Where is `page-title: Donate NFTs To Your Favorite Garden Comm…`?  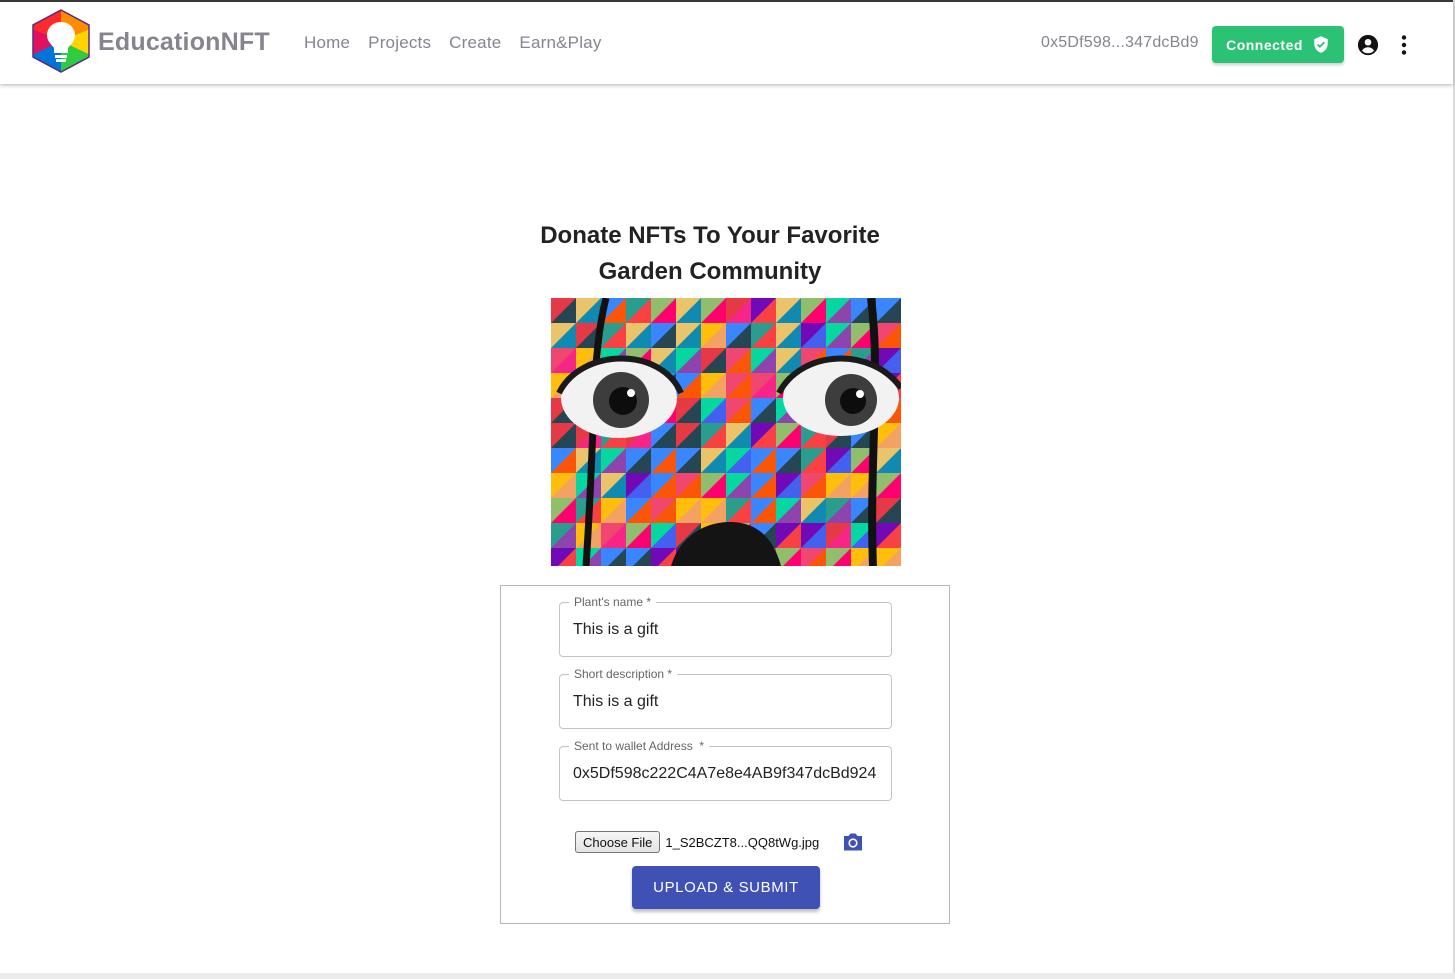
page-title: Donate NFTs To Your Favorite Garden Comm… is located at coordinates (710, 254).